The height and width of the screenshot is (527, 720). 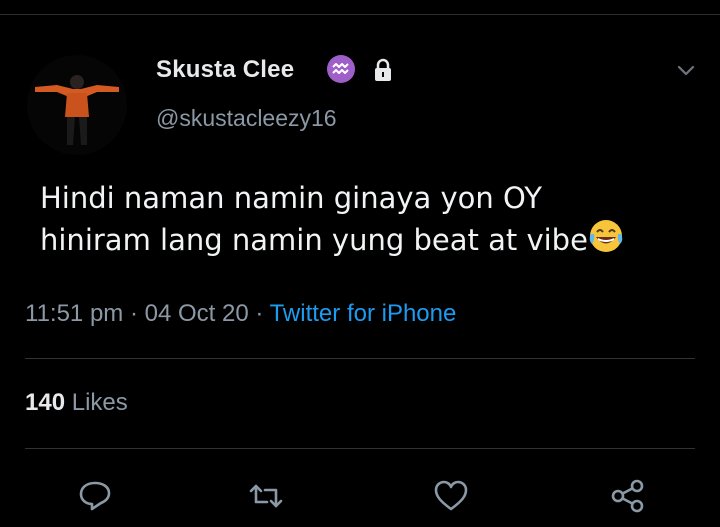 I want to click on tweet-line: hiniram lang namin yung beat at vibe, so click(x=370, y=239).